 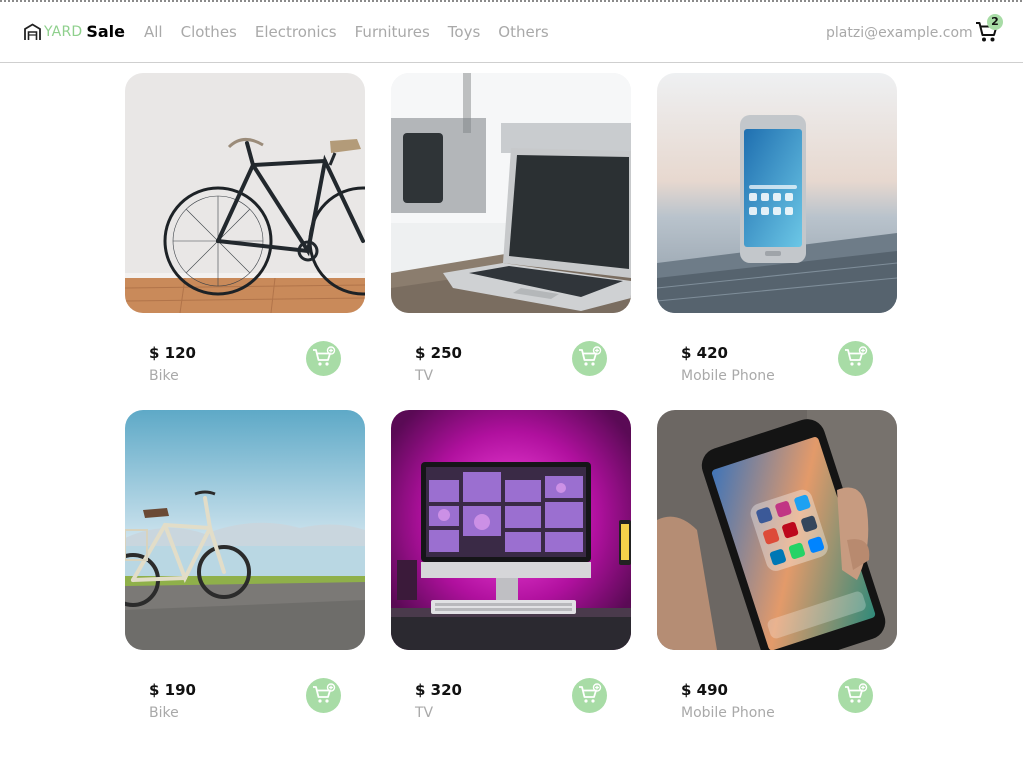 What do you see at coordinates (296, 32) in the screenshot?
I see `nav-link-electronics: Electronics` at bounding box center [296, 32].